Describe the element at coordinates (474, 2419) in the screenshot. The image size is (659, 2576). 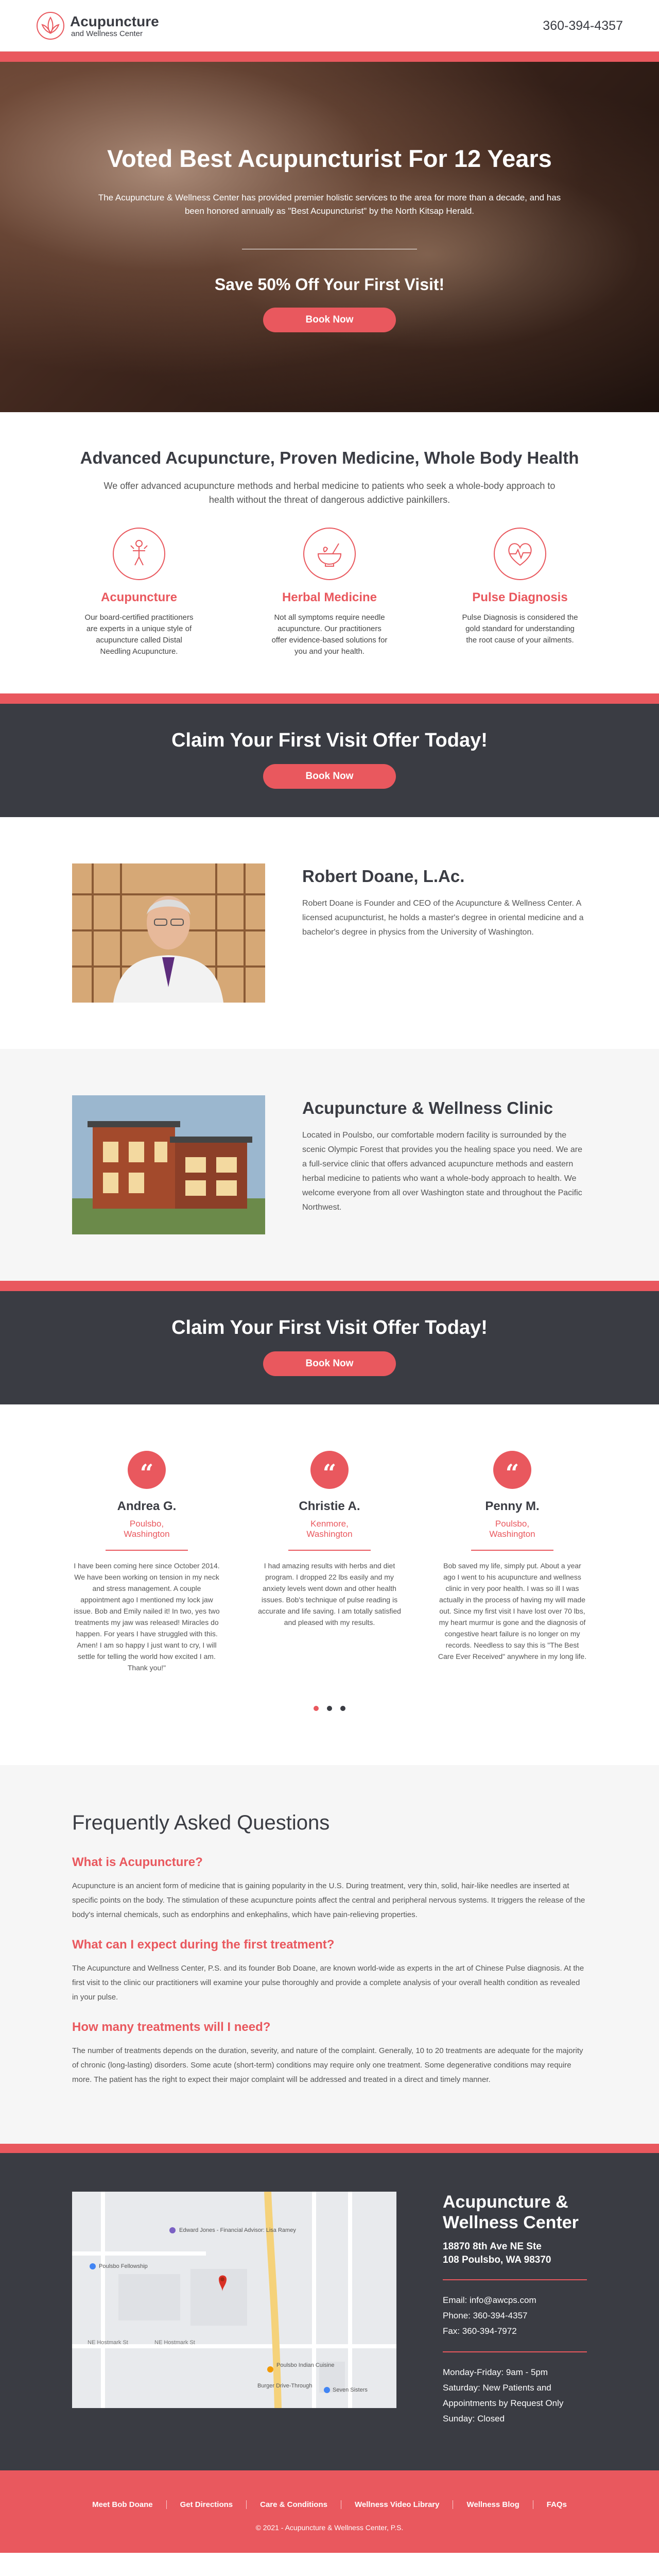
I see `hours-sunday: Sunday: Closed` at that location.